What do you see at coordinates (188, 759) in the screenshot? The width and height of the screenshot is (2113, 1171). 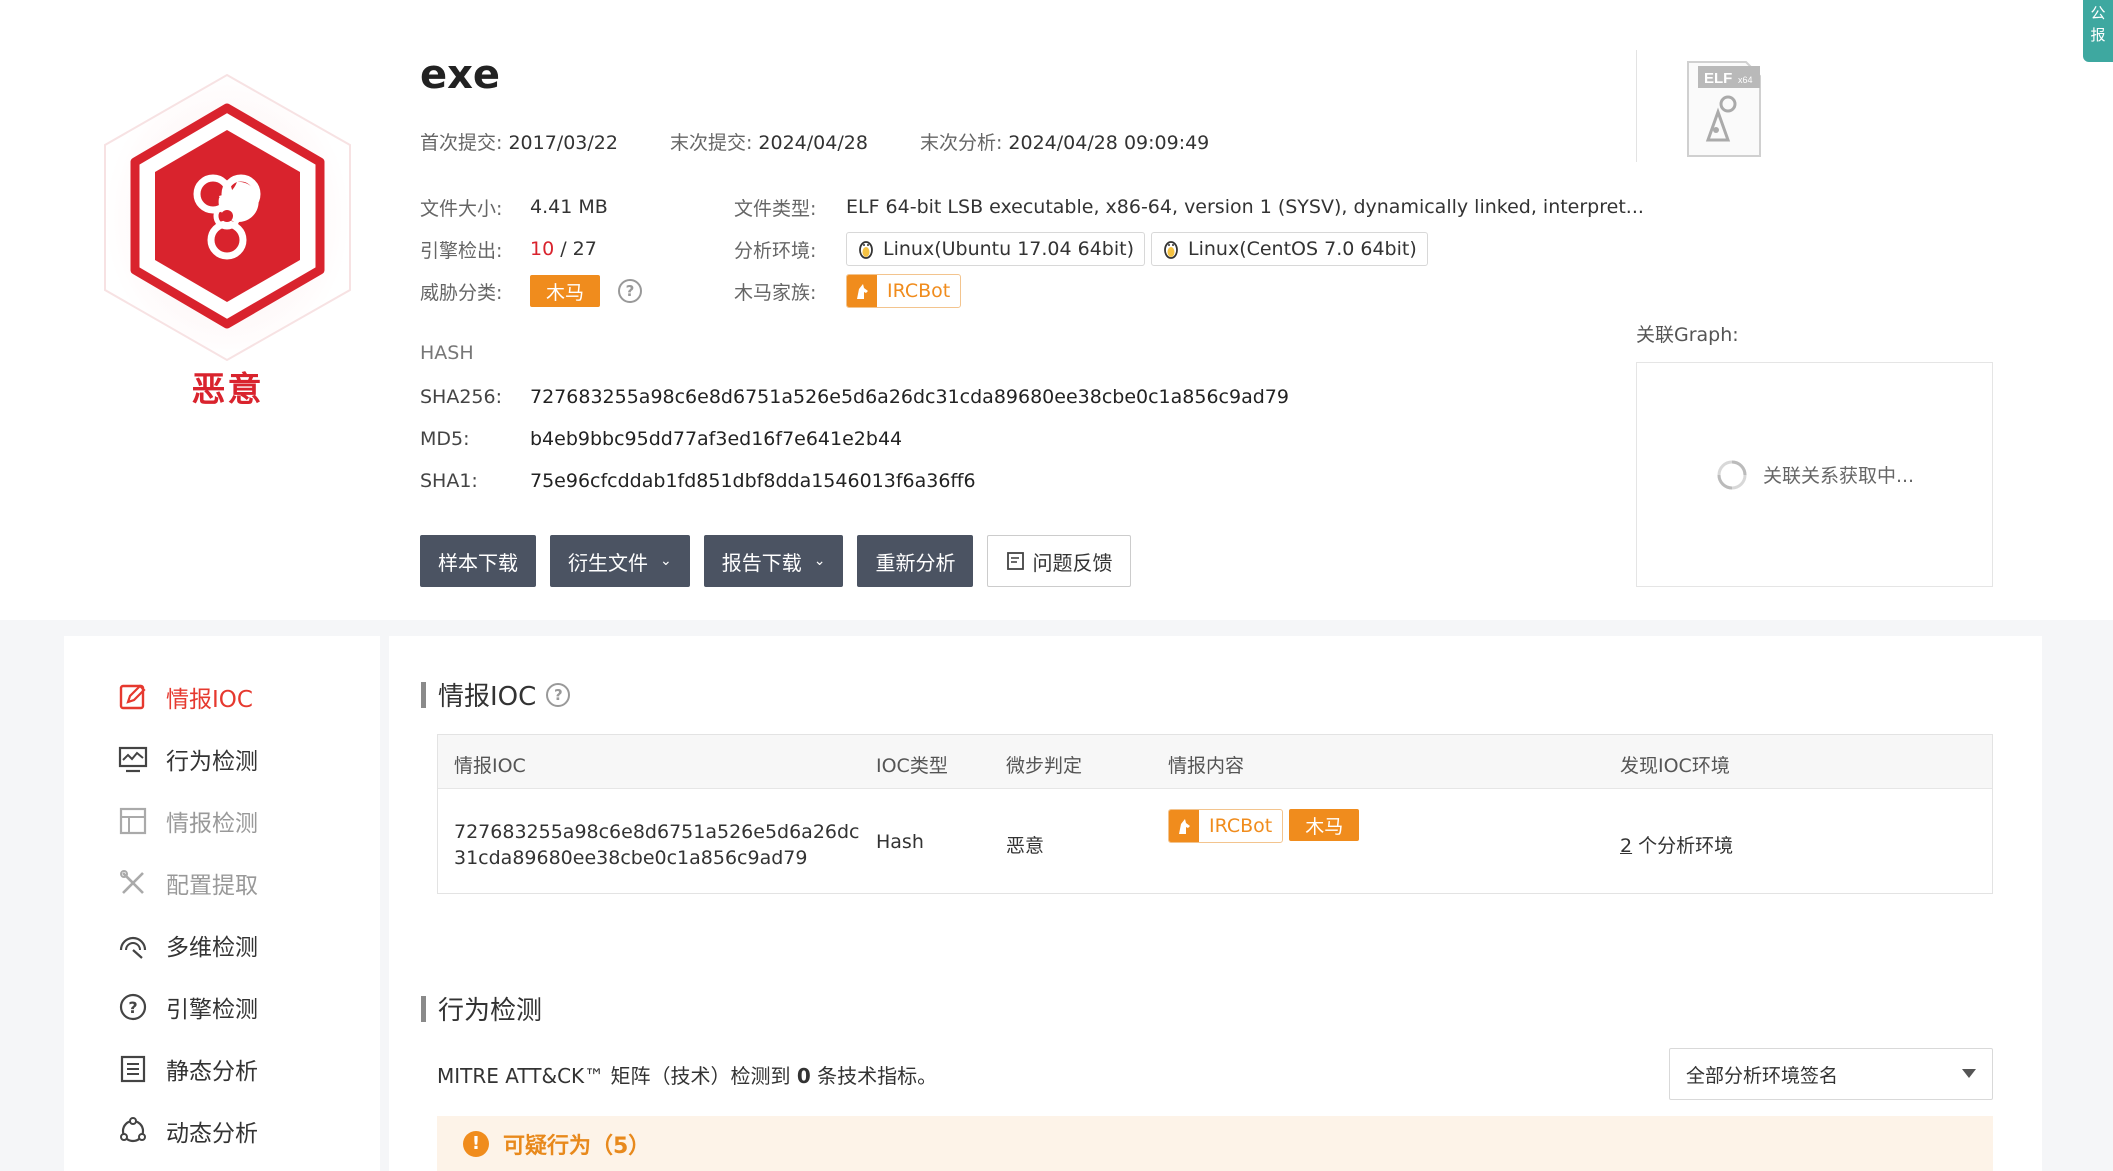 I see `sidebar-item-behavior: 行为检测` at bounding box center [188, 759].